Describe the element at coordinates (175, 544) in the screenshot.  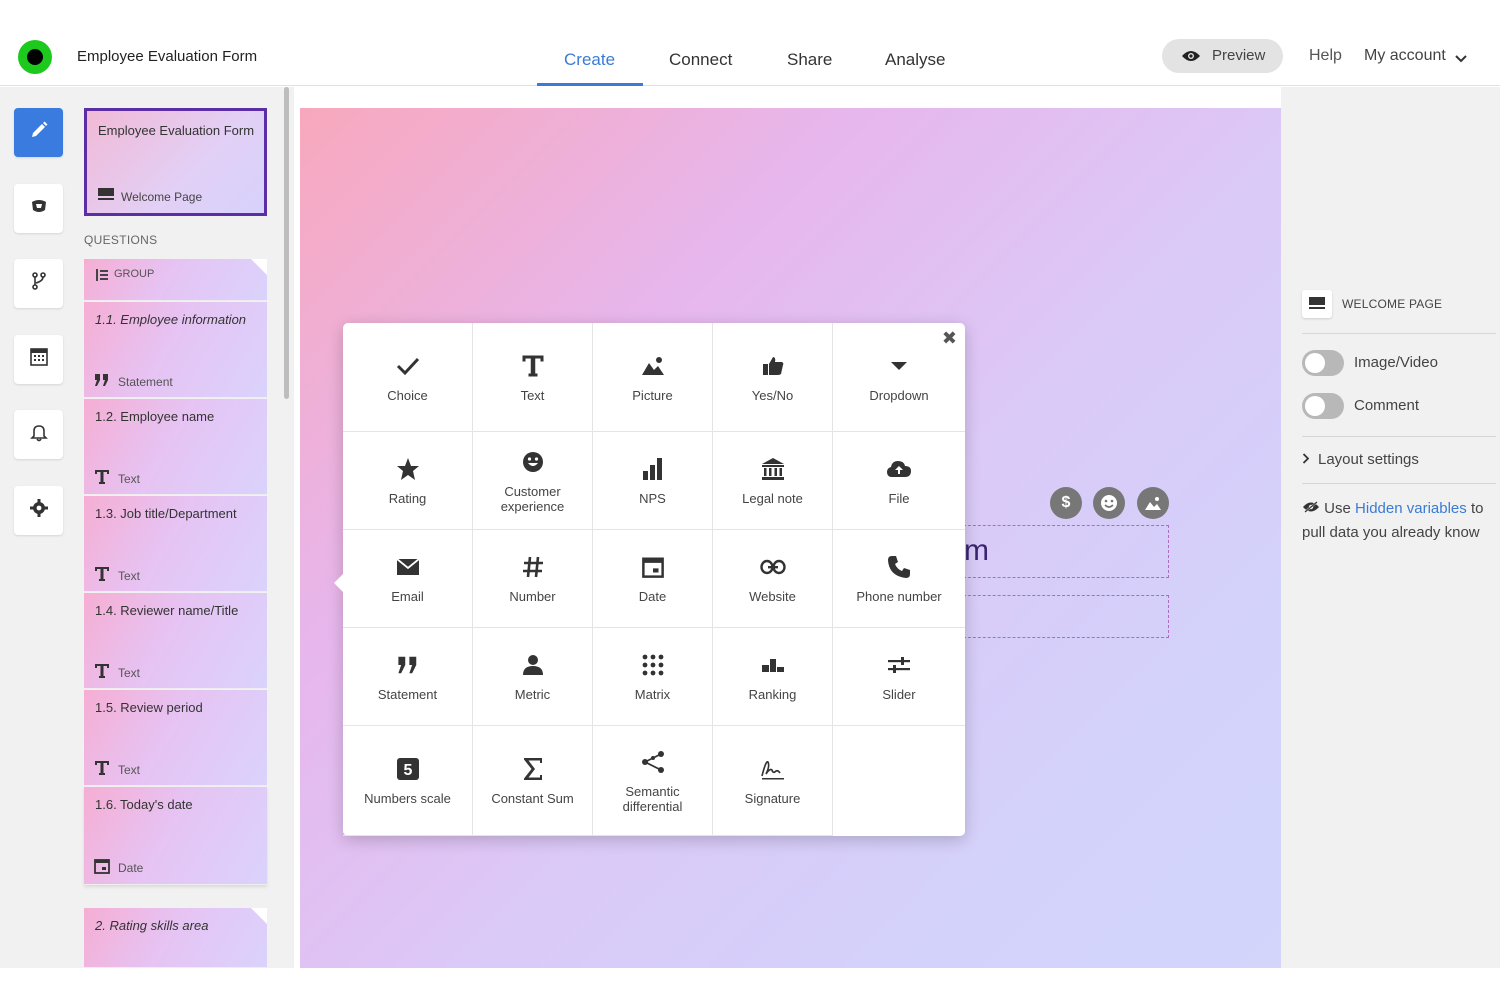
I see `question-card: 1.3. Job title/Department Text` at that location.